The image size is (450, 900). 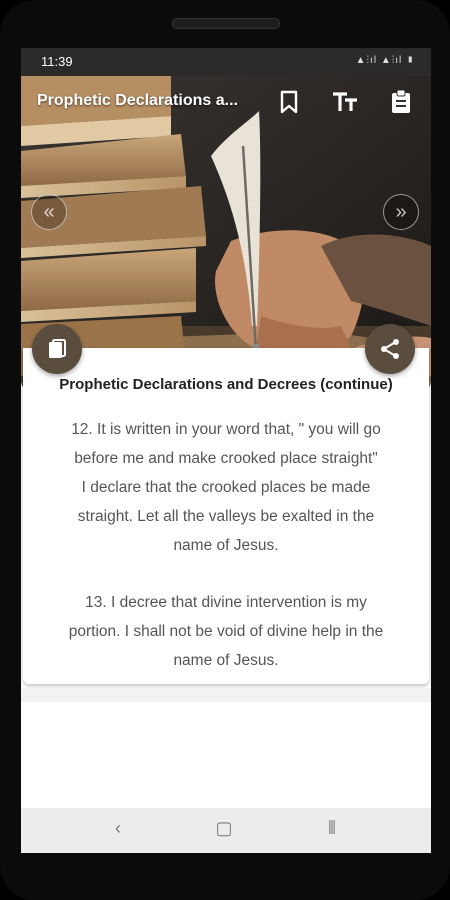 I want to click on speaker-grille, so click(x=226, y=23).